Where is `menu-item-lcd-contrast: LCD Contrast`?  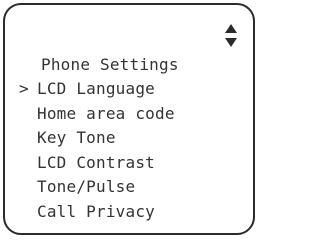 menu-item-lcd-contrast: LCD Contrast is located at coordinates (131, 163).